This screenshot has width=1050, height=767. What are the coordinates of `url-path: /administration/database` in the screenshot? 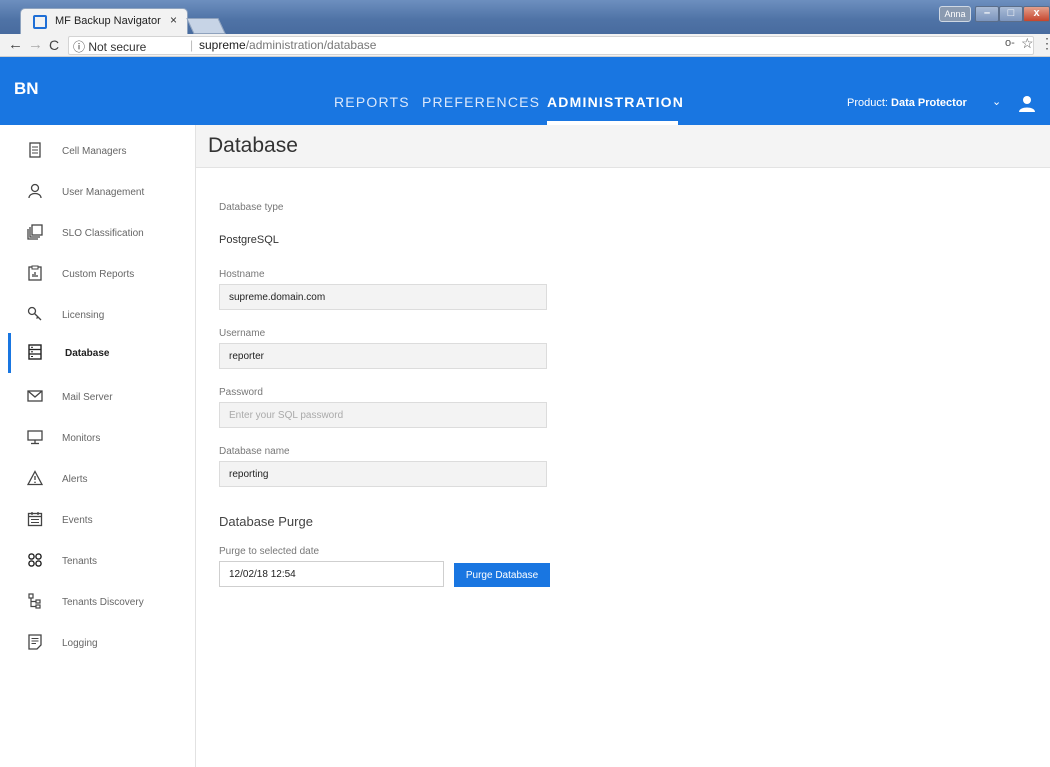 It's located at (311, 45).